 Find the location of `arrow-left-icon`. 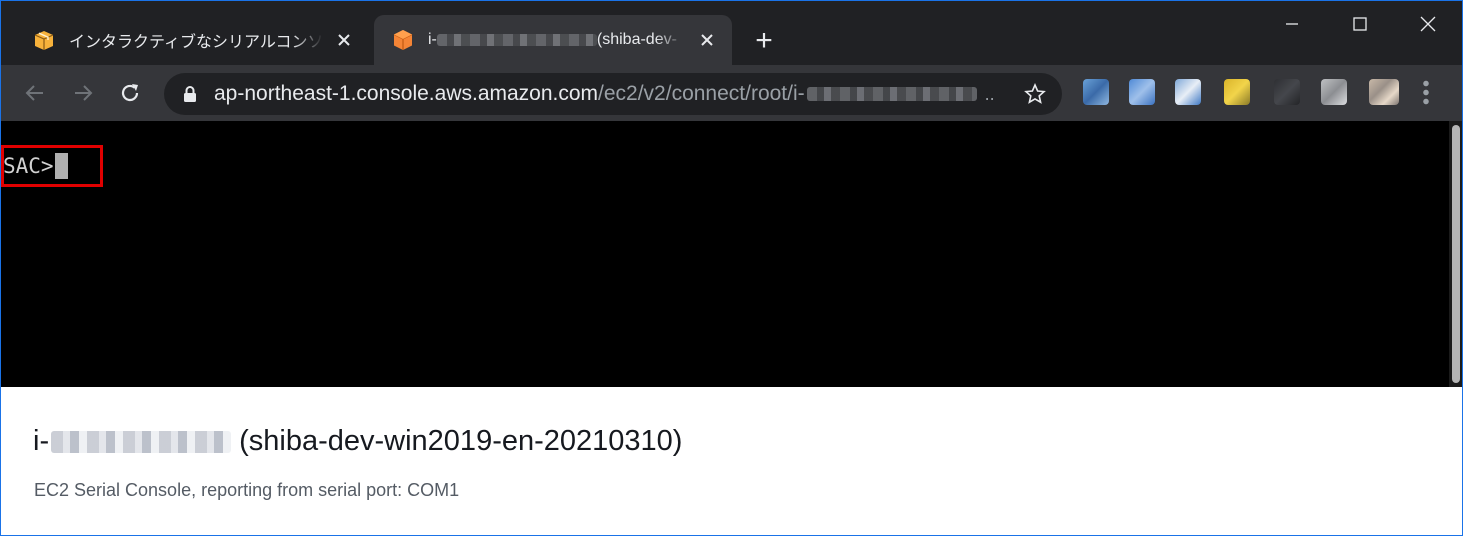

arrow-left-icon is located at coordinates (34, 93).